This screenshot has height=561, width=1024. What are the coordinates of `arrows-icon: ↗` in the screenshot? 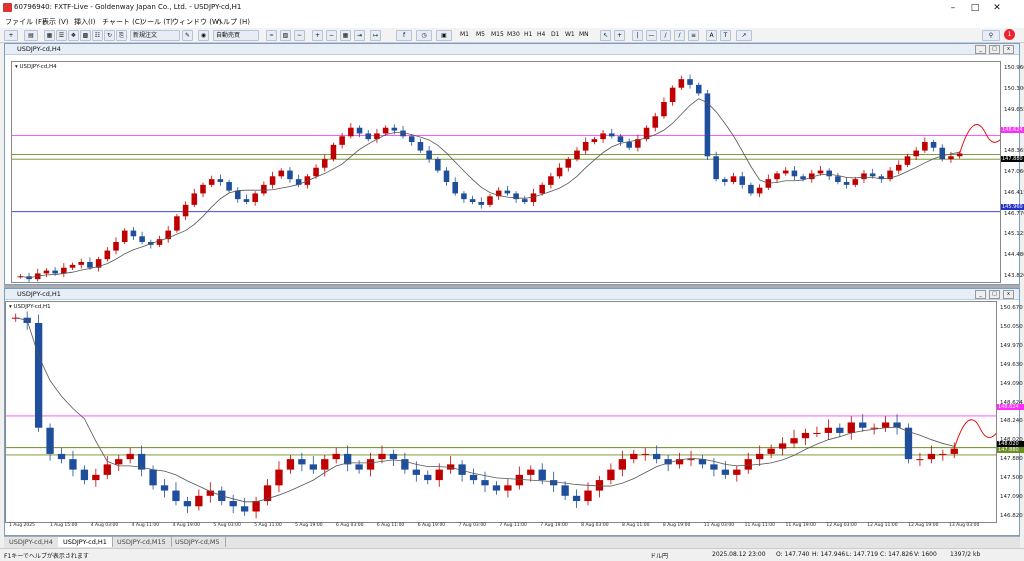 It's located at (744, 35).